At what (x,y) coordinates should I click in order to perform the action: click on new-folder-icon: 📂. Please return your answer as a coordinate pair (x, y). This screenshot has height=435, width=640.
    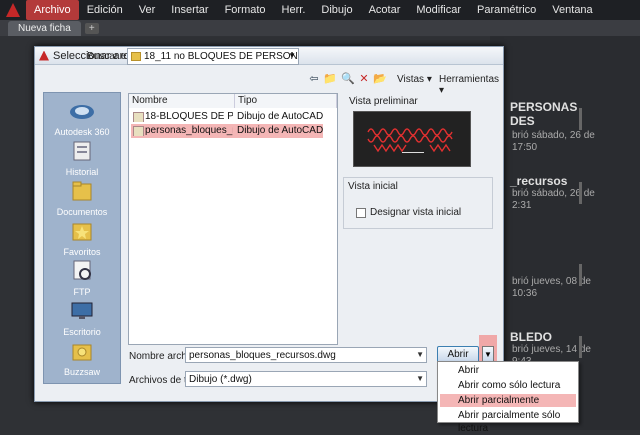
    Looking at the image, I should click on (380, 79).